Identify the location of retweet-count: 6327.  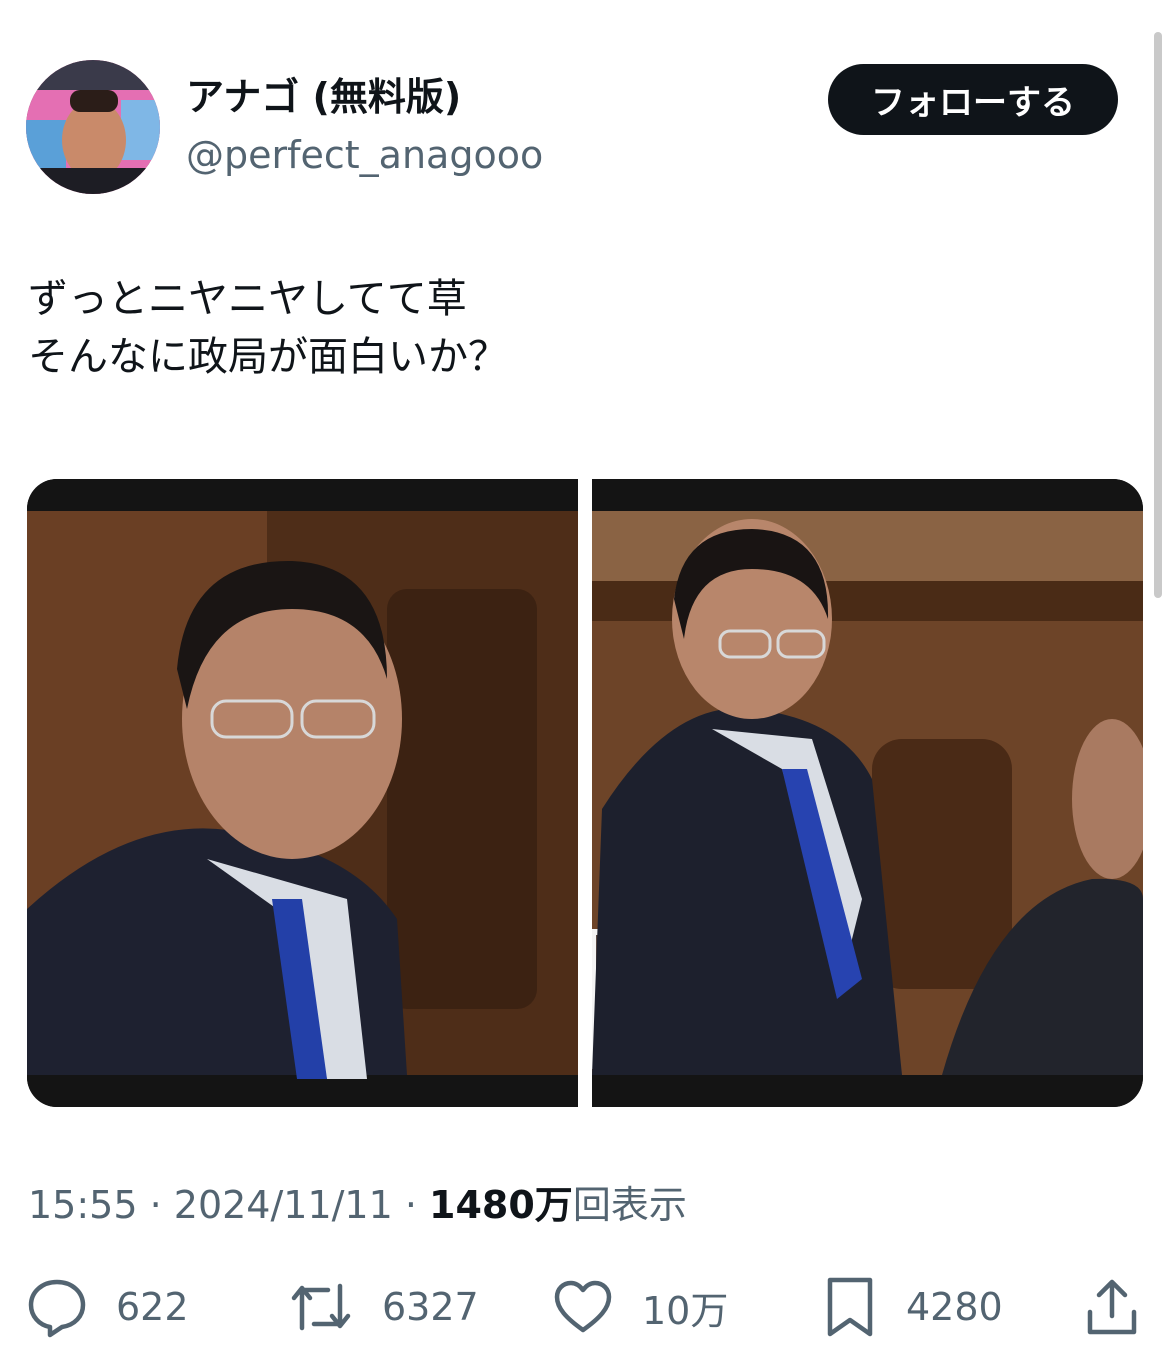
(430, 1307).